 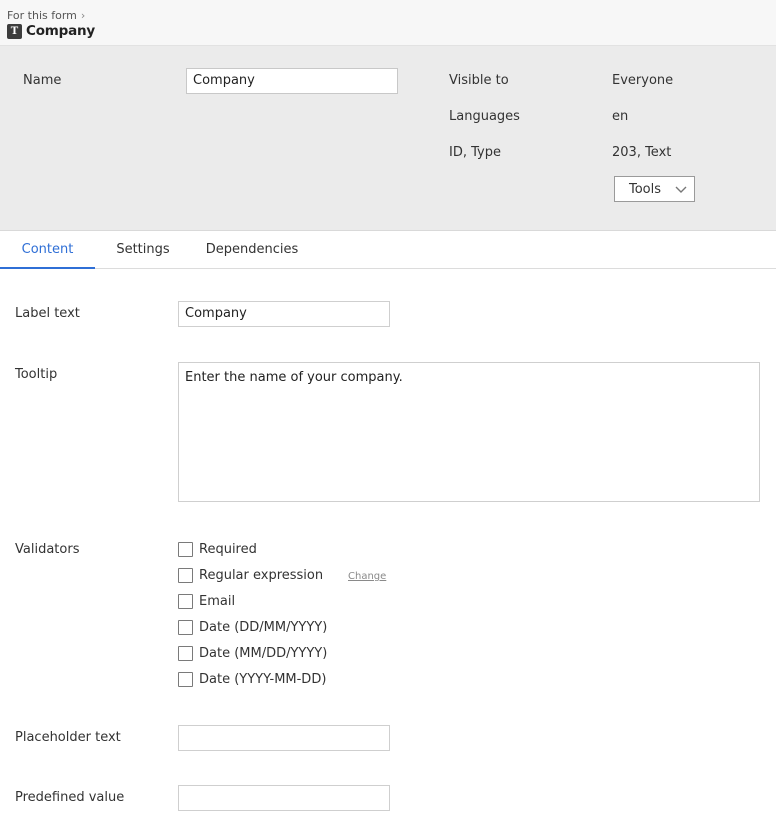 What do you see at coordinates (185, 679) in the screenshot?
I see `date-ymd-checkbox` at bounding box center [185, 679].